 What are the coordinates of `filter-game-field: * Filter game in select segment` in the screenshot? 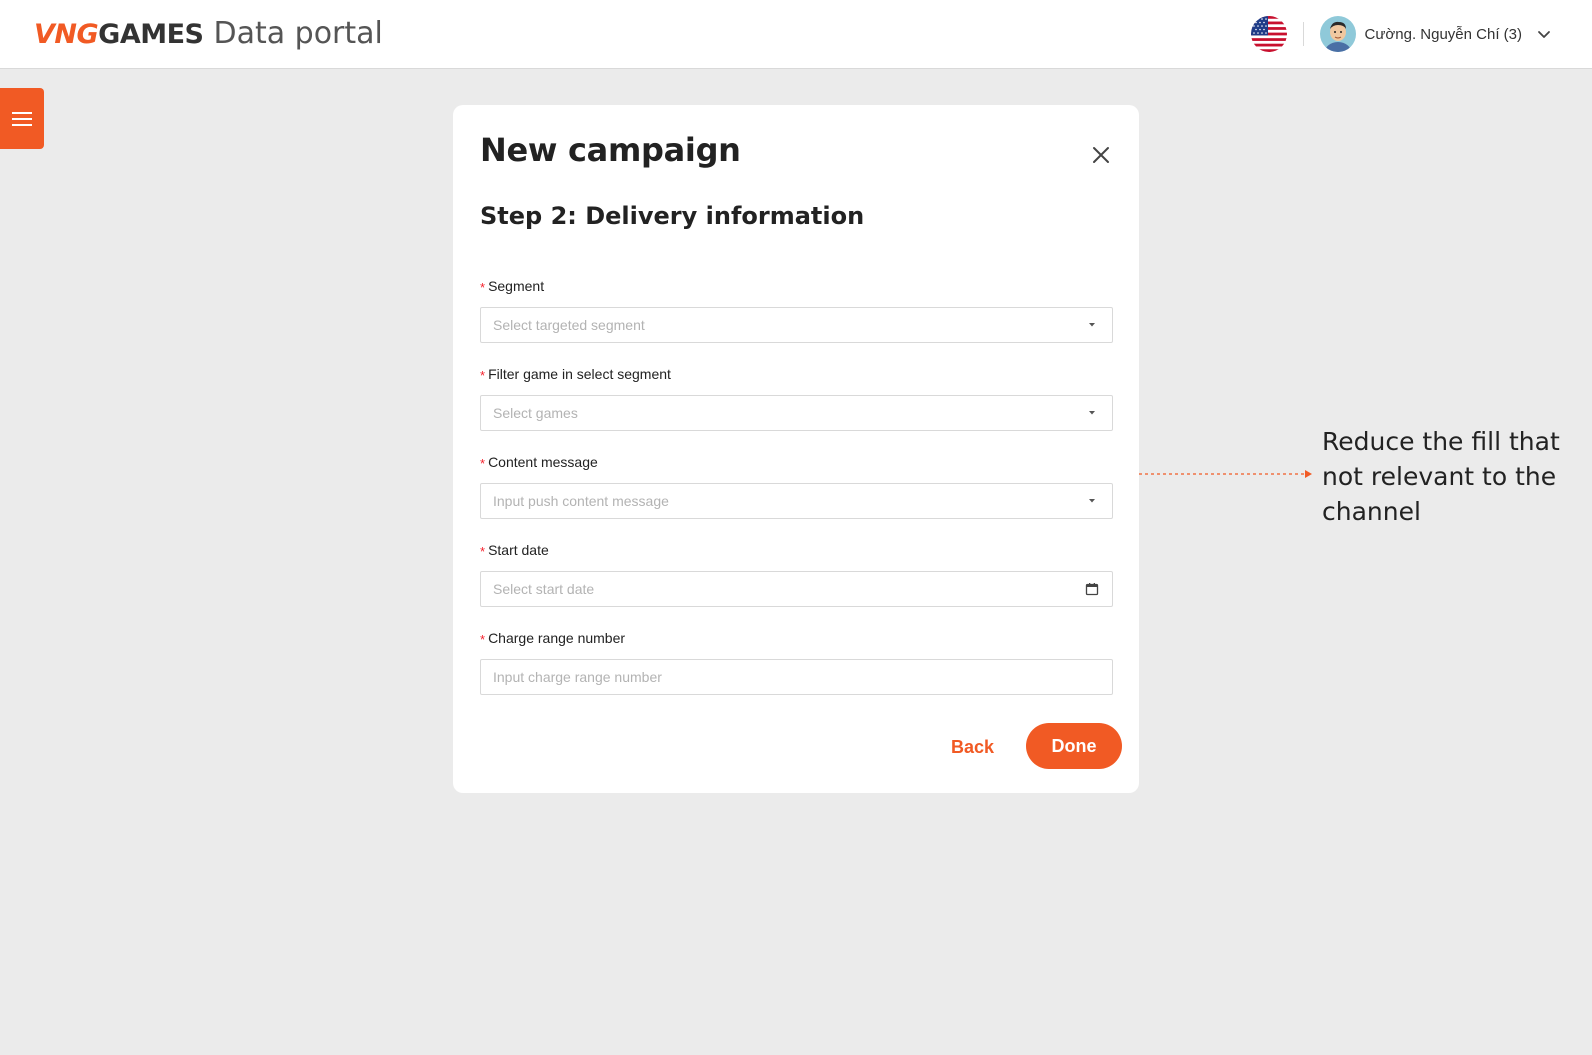 It's located at (796, 397).